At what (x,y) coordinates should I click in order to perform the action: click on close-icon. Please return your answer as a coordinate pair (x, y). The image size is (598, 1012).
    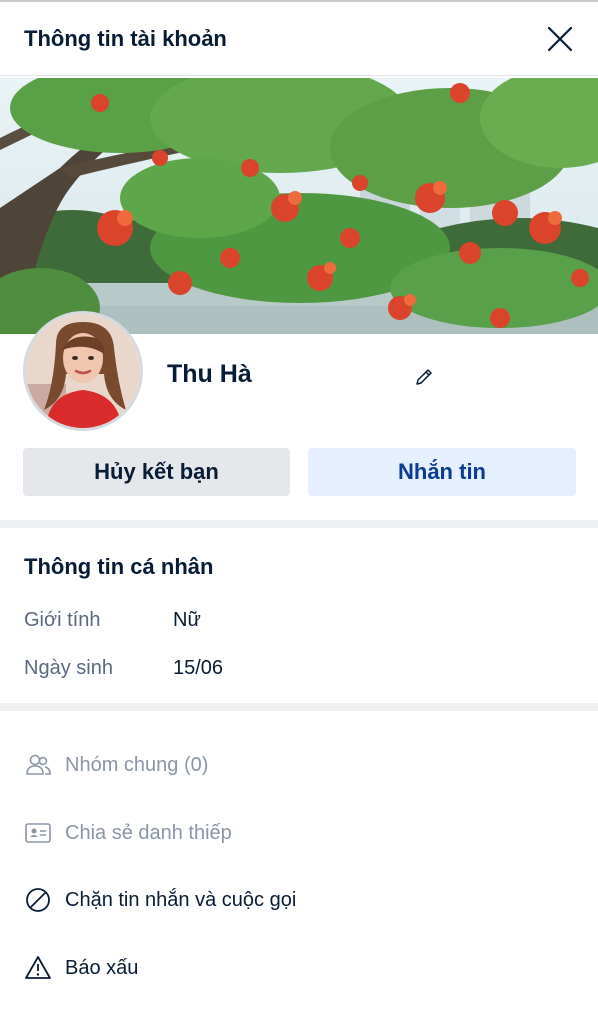
    Looking at the image, I should click on (560, 39).